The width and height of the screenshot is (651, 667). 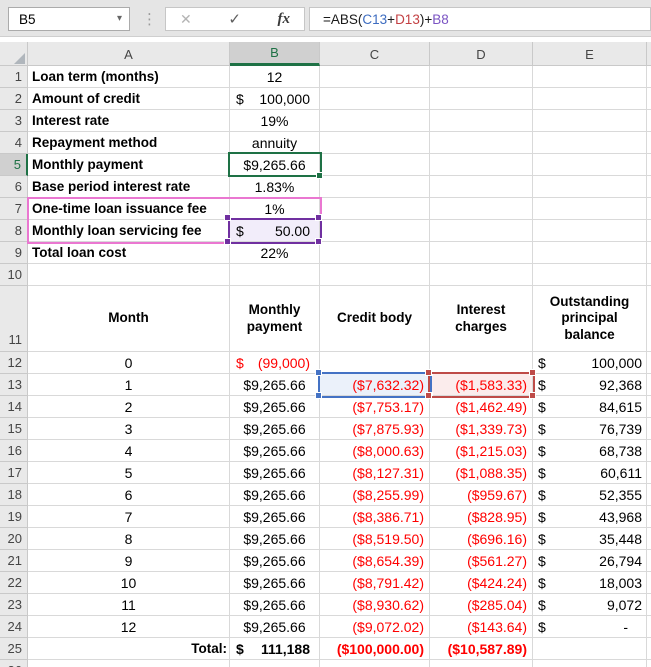 I want to click on cell-A24: 12, so click(x=129, y=627).